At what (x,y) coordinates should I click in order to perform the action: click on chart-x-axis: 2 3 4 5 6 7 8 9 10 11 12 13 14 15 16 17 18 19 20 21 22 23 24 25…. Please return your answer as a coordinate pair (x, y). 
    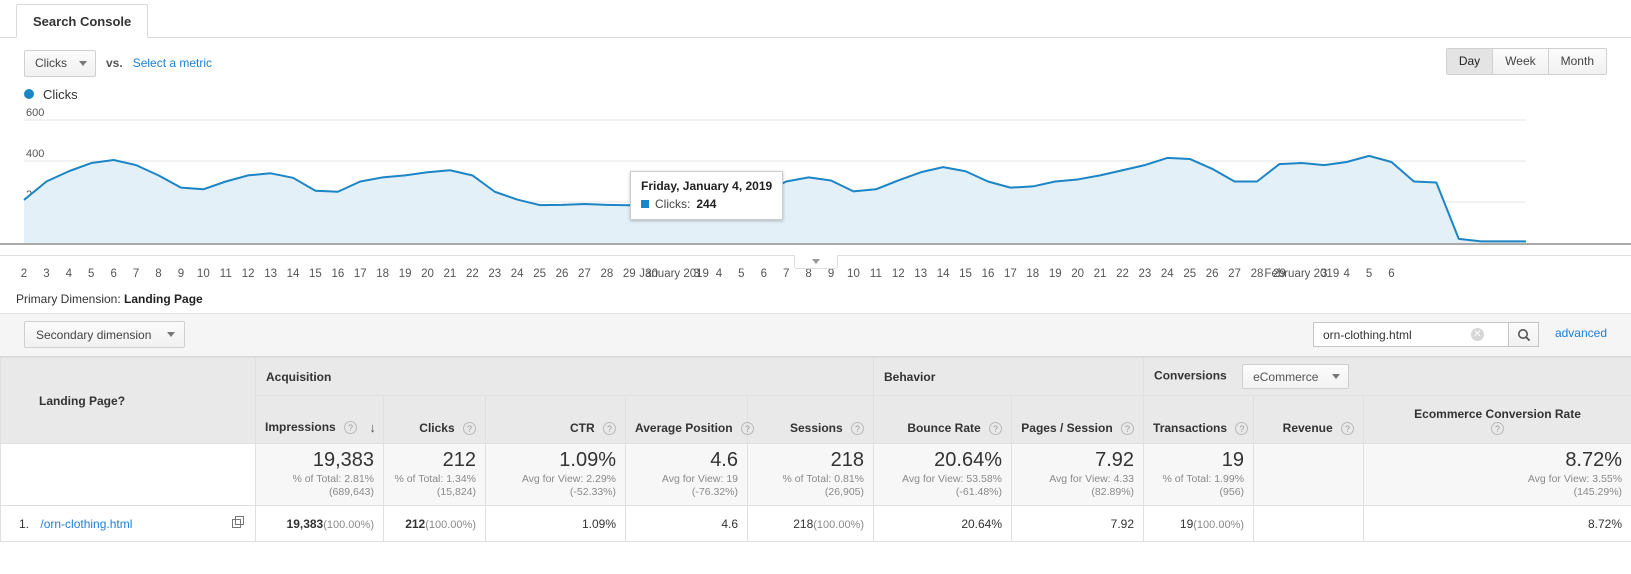
    Looking at the image, I should click on (815, 278).